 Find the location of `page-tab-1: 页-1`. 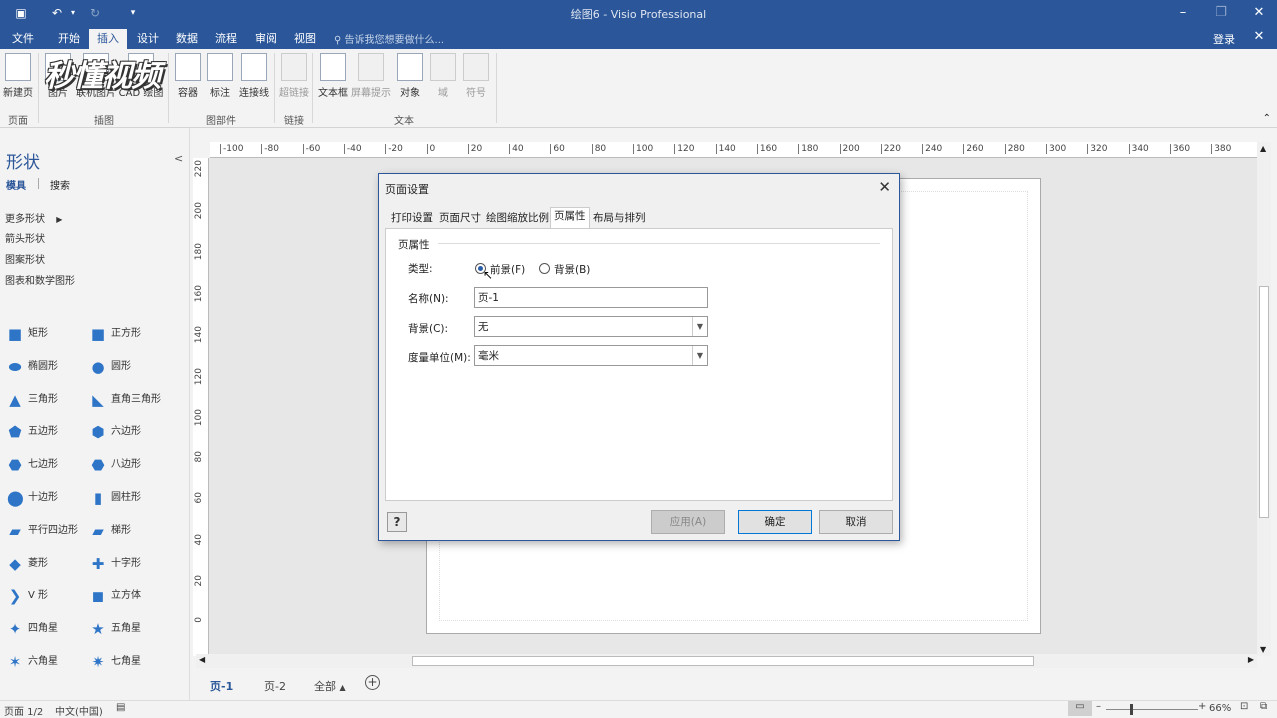

page-tab-1: 页-1 is located at coordinates (221, 686).